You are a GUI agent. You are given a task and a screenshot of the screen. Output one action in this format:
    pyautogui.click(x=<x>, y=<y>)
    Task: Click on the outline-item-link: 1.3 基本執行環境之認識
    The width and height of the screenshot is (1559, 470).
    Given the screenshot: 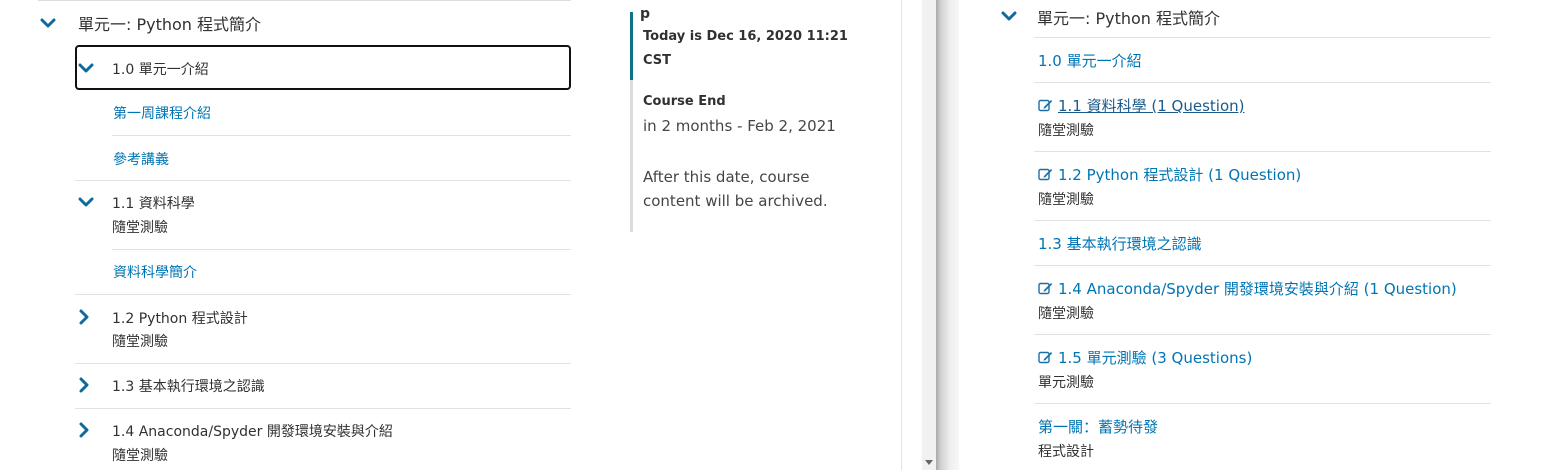 What is the action you would take?
    pyautogui.click(x=1120, y=243)
    